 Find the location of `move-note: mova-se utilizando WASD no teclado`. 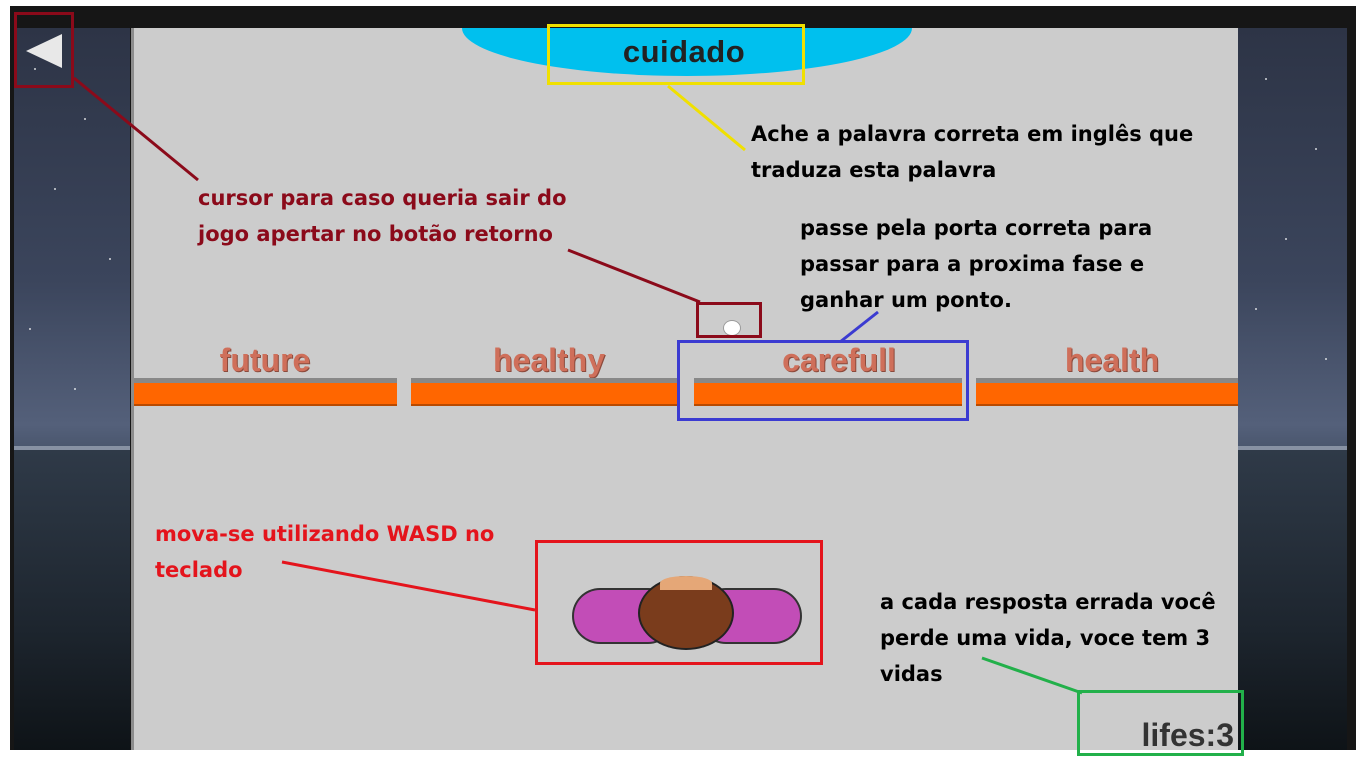

move-note: mova-se utilizando WASD no teclado is located at coordinates (325, 552).